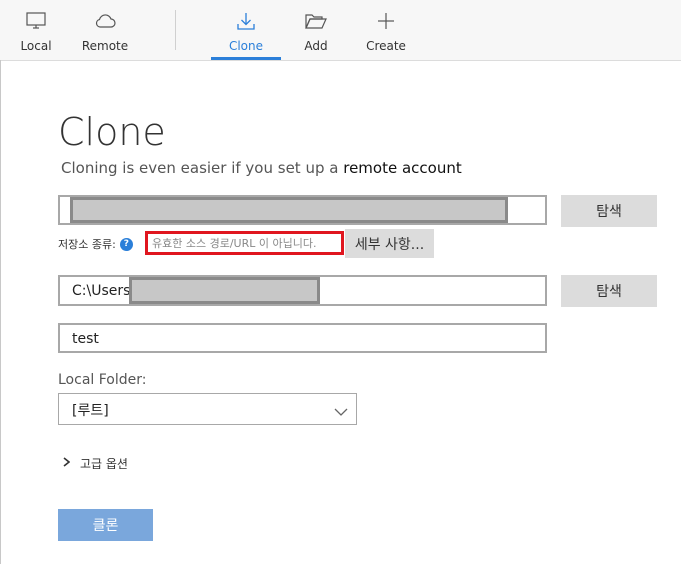 This screenshot has width=681, height=564. I want to click on cloud-icon, so click(105, 21).